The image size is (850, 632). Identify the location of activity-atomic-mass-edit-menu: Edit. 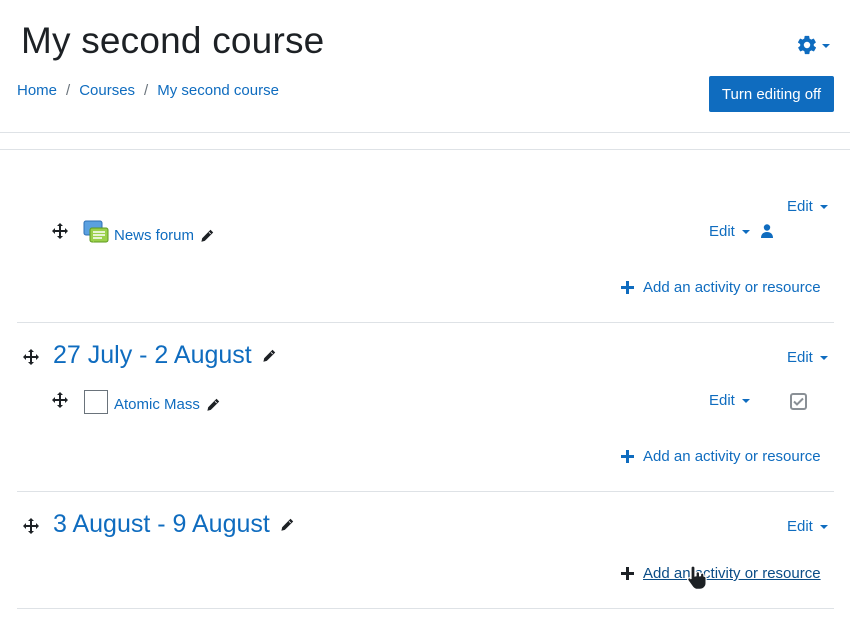
(729, 400).